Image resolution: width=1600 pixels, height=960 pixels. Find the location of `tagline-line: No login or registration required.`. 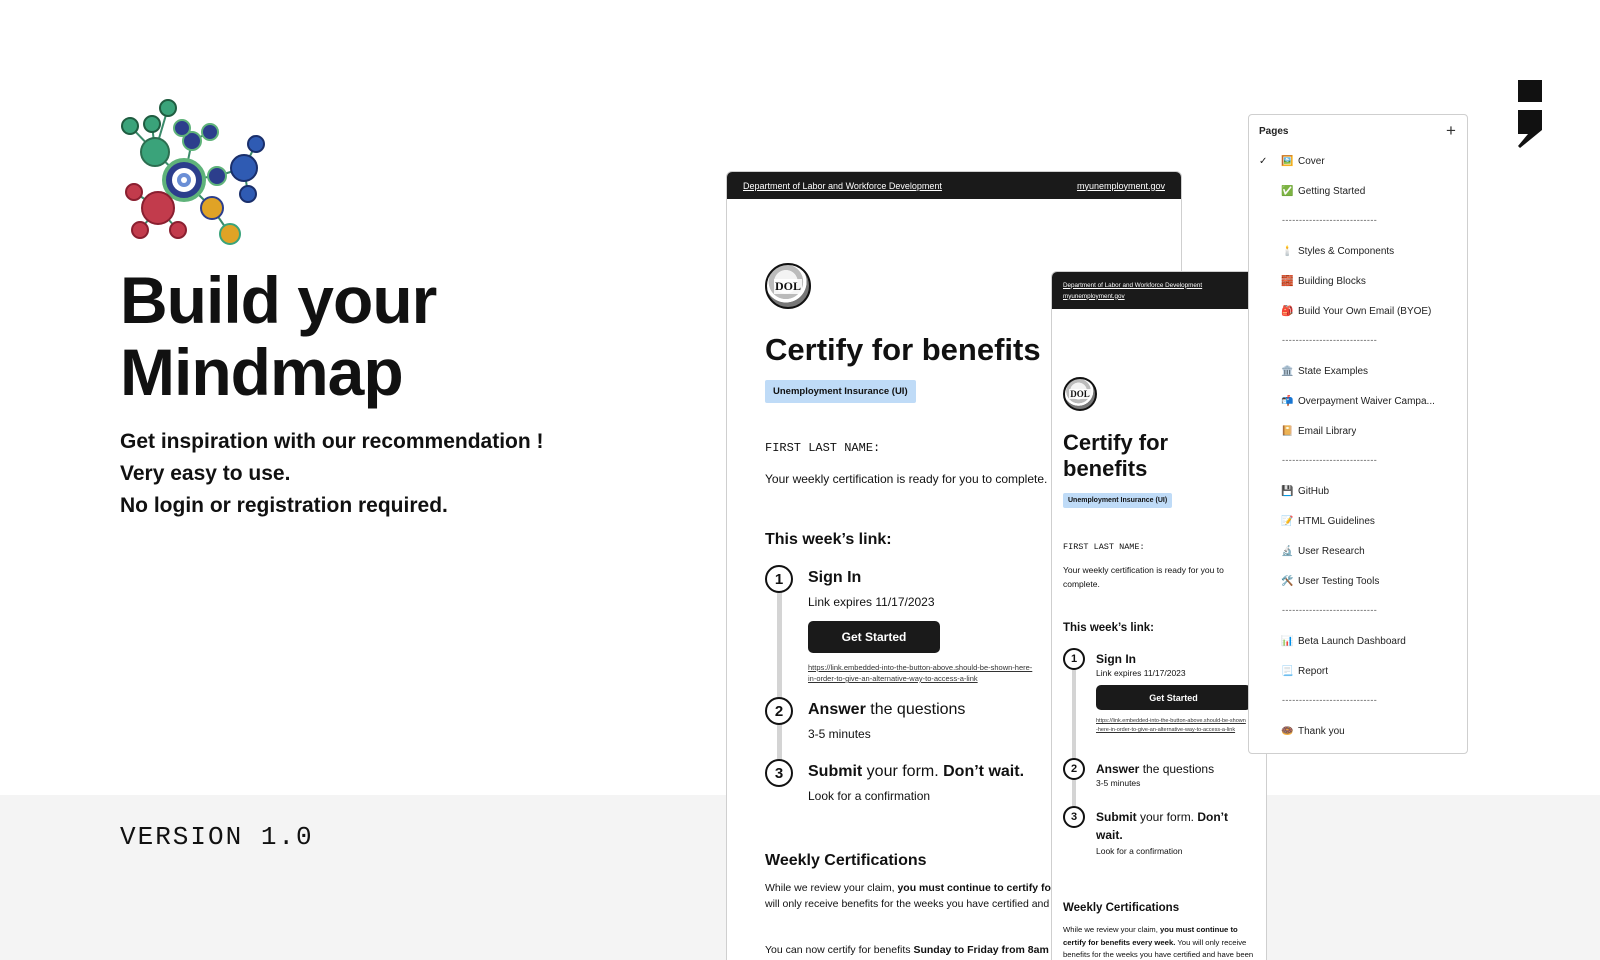

tagline-line: No login or registration required. is located at coordinates (284, 505).